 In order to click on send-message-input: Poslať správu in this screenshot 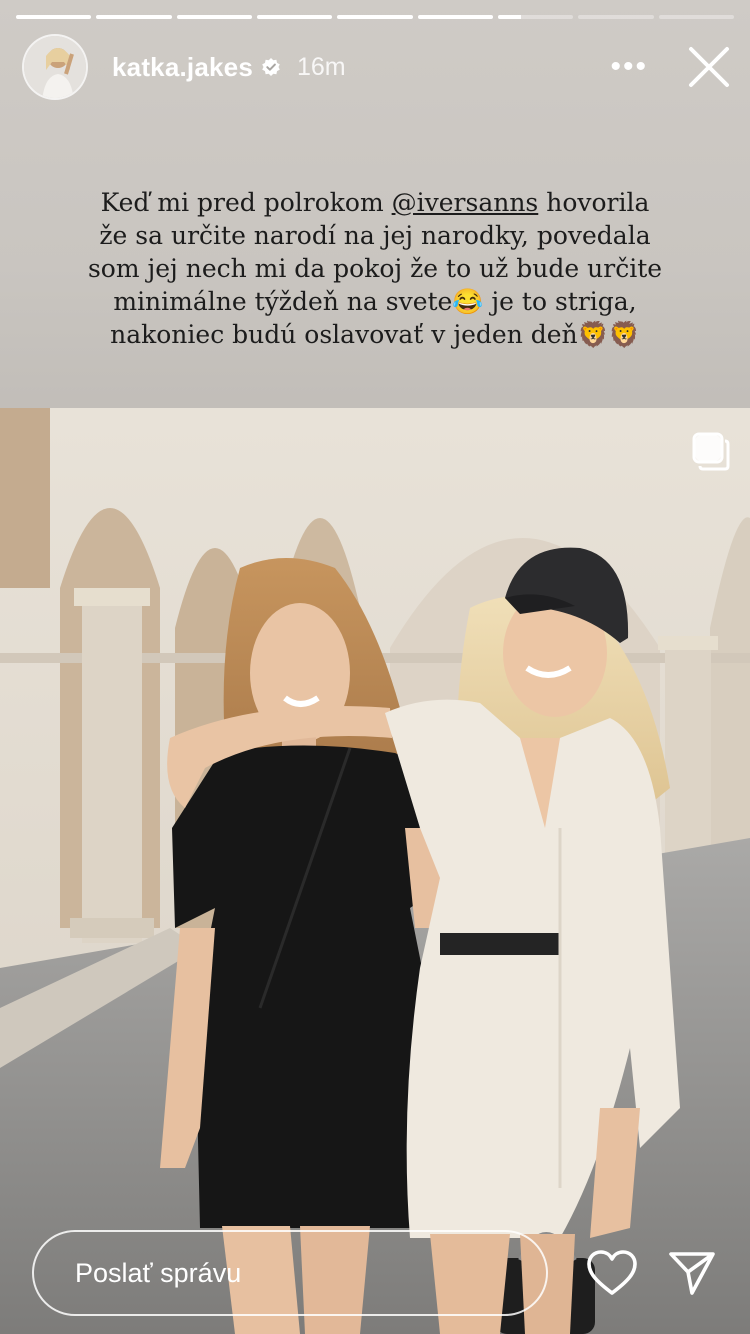, I will do `click(290, 1273)`.